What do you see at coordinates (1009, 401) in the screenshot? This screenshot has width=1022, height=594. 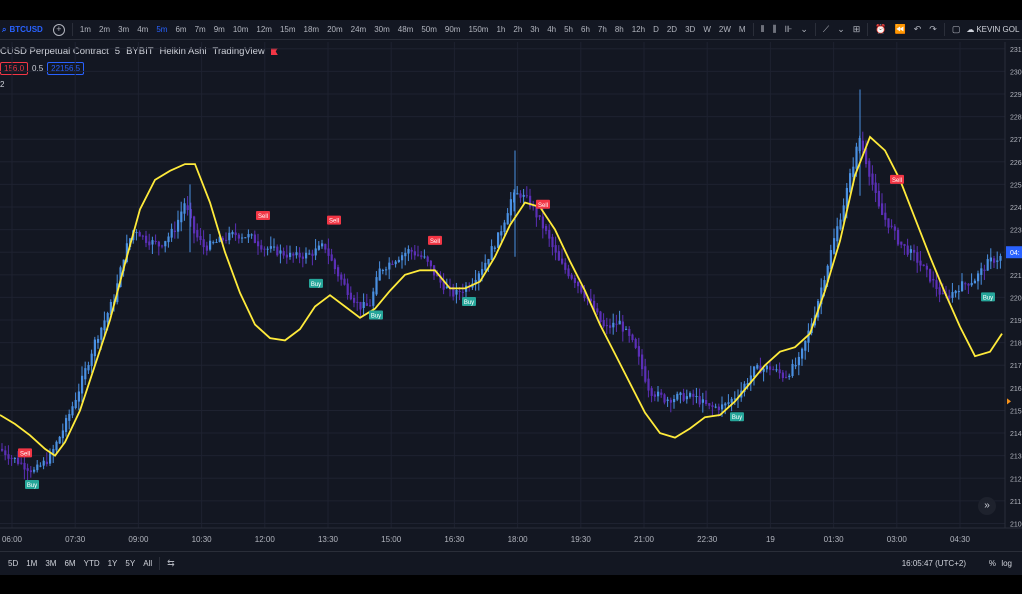 I see `marker-icon` at bounding box center [1009, 401].